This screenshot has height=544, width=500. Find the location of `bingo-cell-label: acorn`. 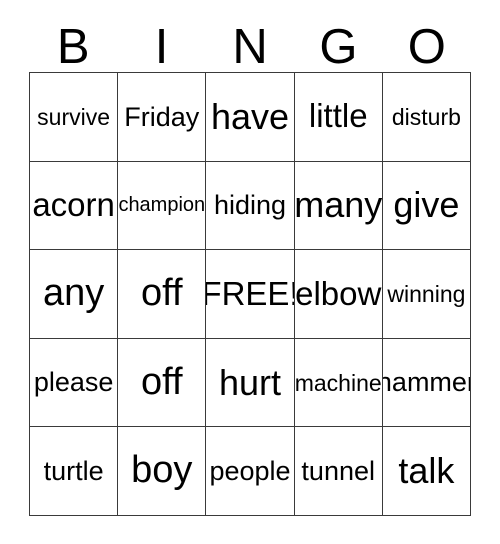

bingo-cell-label: acorn is located at coordinates (73, 205).